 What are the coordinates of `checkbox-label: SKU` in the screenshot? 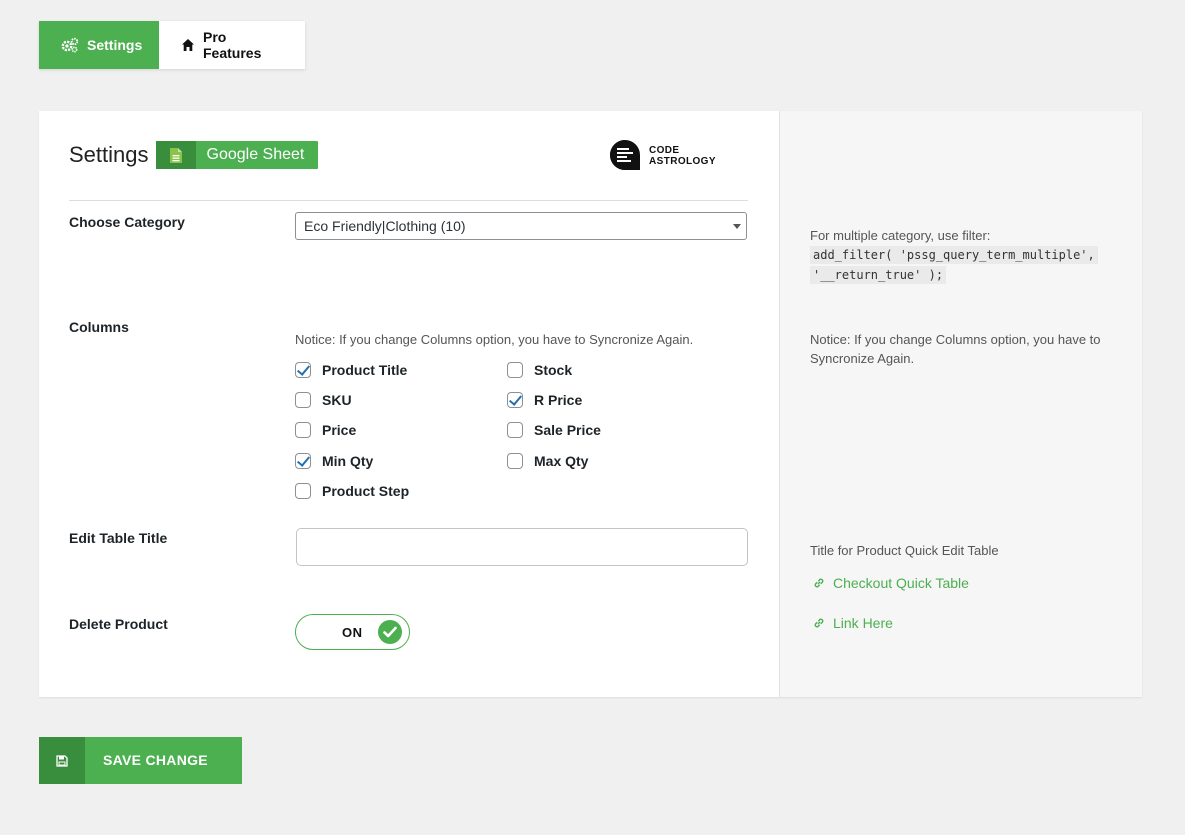 It's located at (337, 400).